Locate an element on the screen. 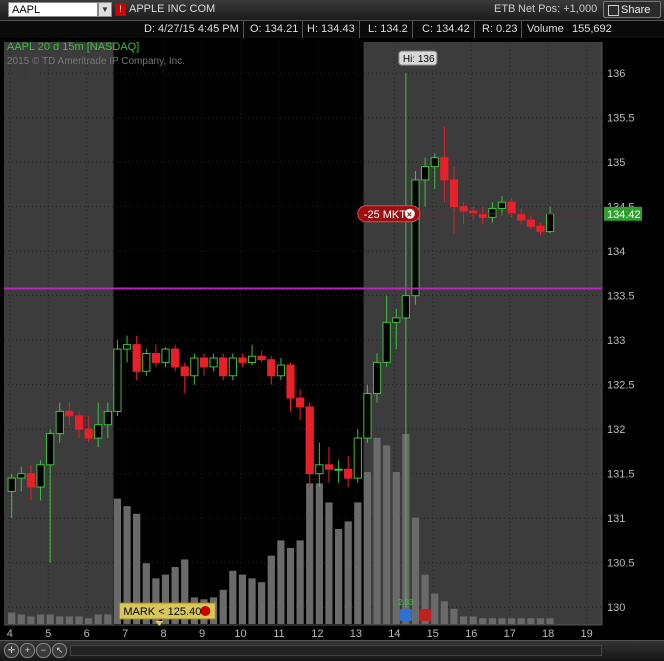  pointer-icon: ↖ is located at coordinates (59, 650).